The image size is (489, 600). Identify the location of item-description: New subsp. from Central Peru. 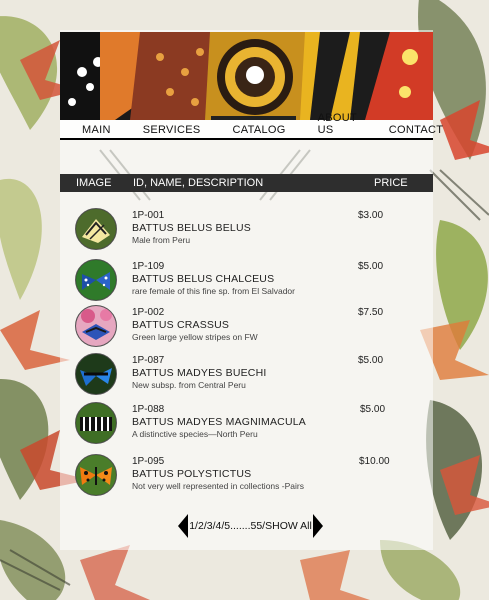
(189, 385).